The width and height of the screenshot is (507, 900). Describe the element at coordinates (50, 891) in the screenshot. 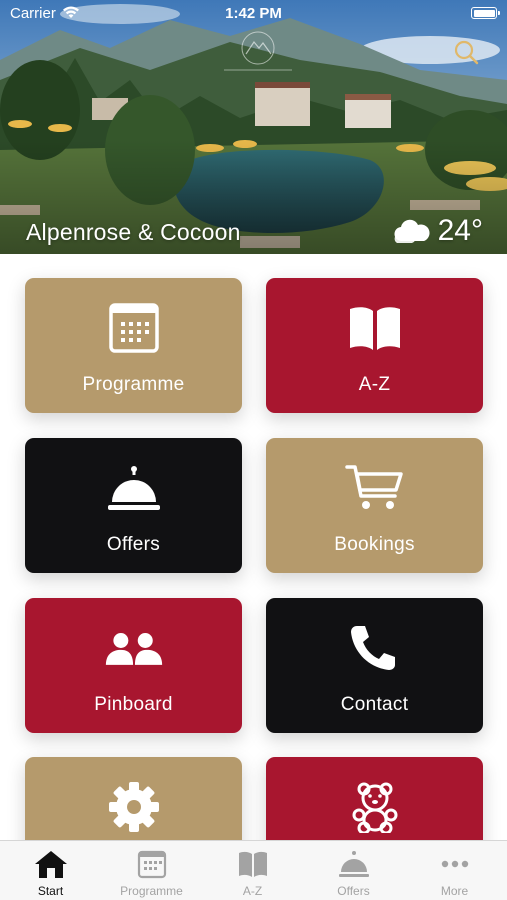

I see `tab-label: Start` at that location.